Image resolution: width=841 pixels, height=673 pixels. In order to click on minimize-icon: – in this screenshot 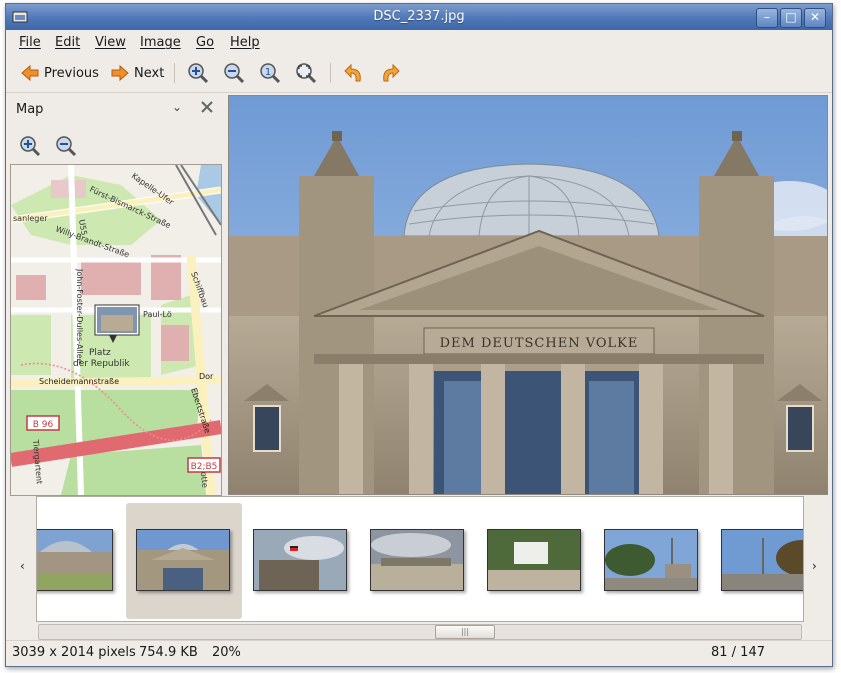, I will do `click(767, 17)`.